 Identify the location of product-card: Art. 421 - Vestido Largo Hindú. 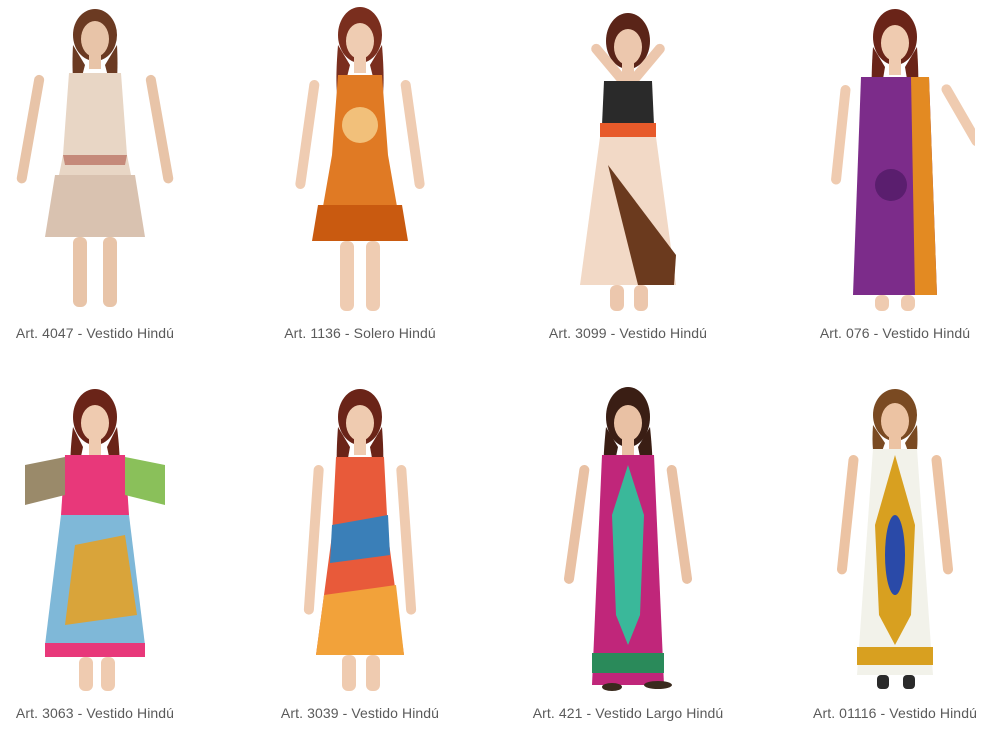
(628, 555).